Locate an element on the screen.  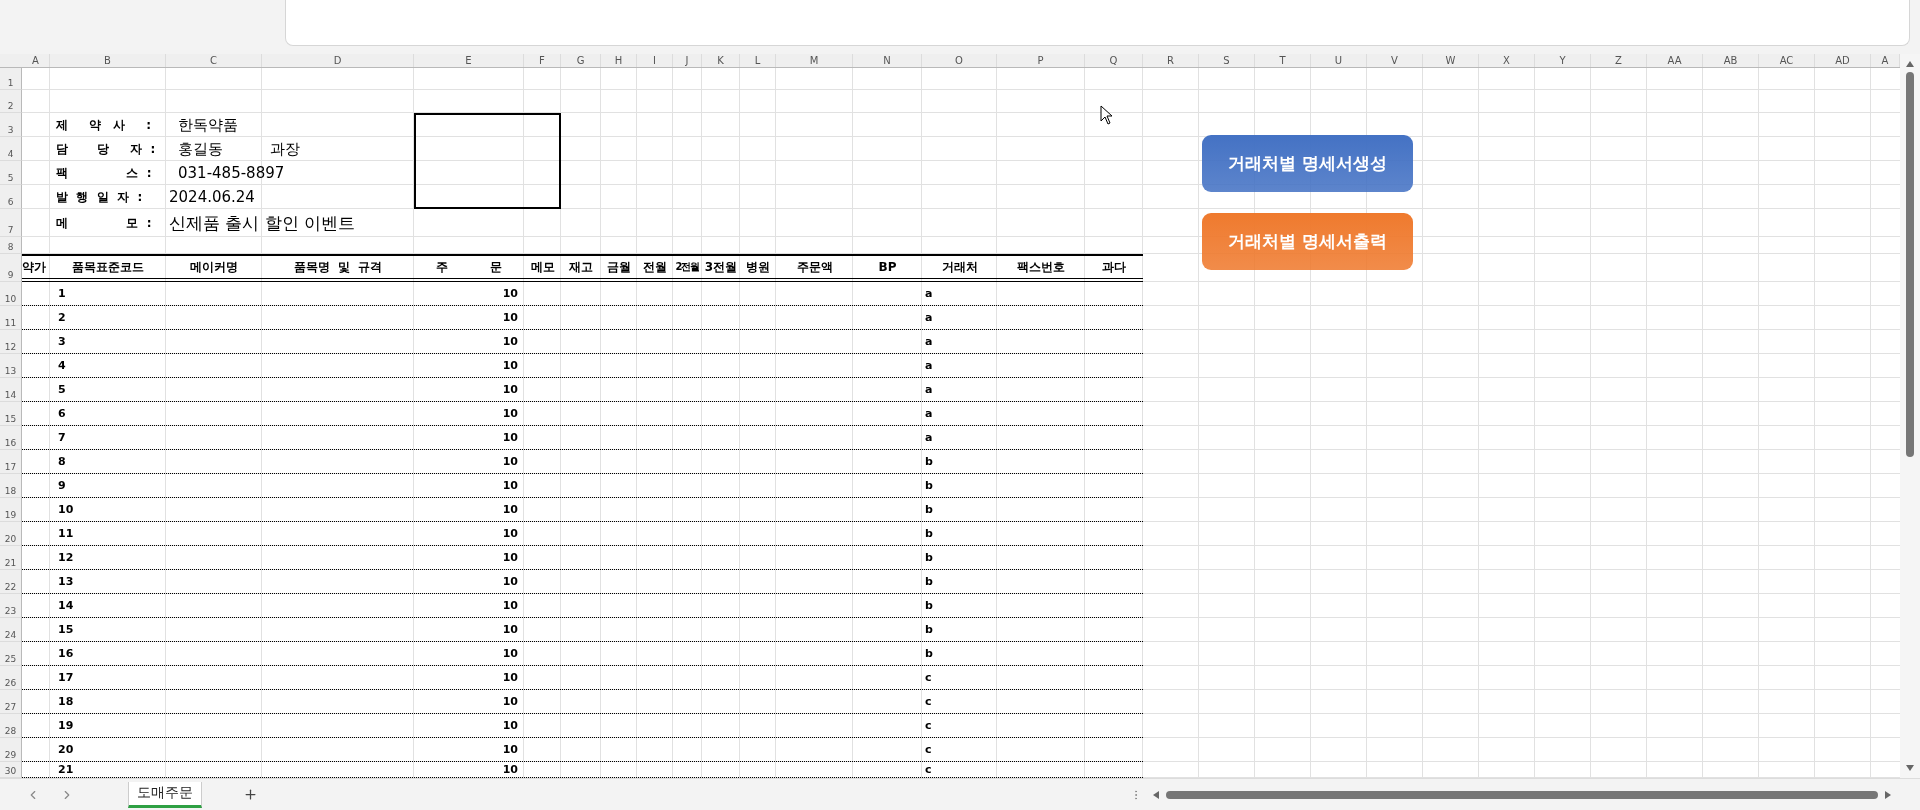
sheet-tab: 도매주문 is located at coordinates (165, 794).